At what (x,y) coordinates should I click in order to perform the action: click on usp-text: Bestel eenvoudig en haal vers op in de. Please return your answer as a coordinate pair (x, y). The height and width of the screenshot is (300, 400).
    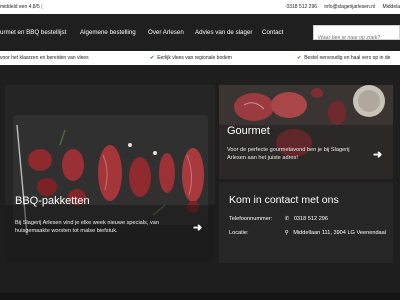
    Looking at the image, I should click on (347, 58).